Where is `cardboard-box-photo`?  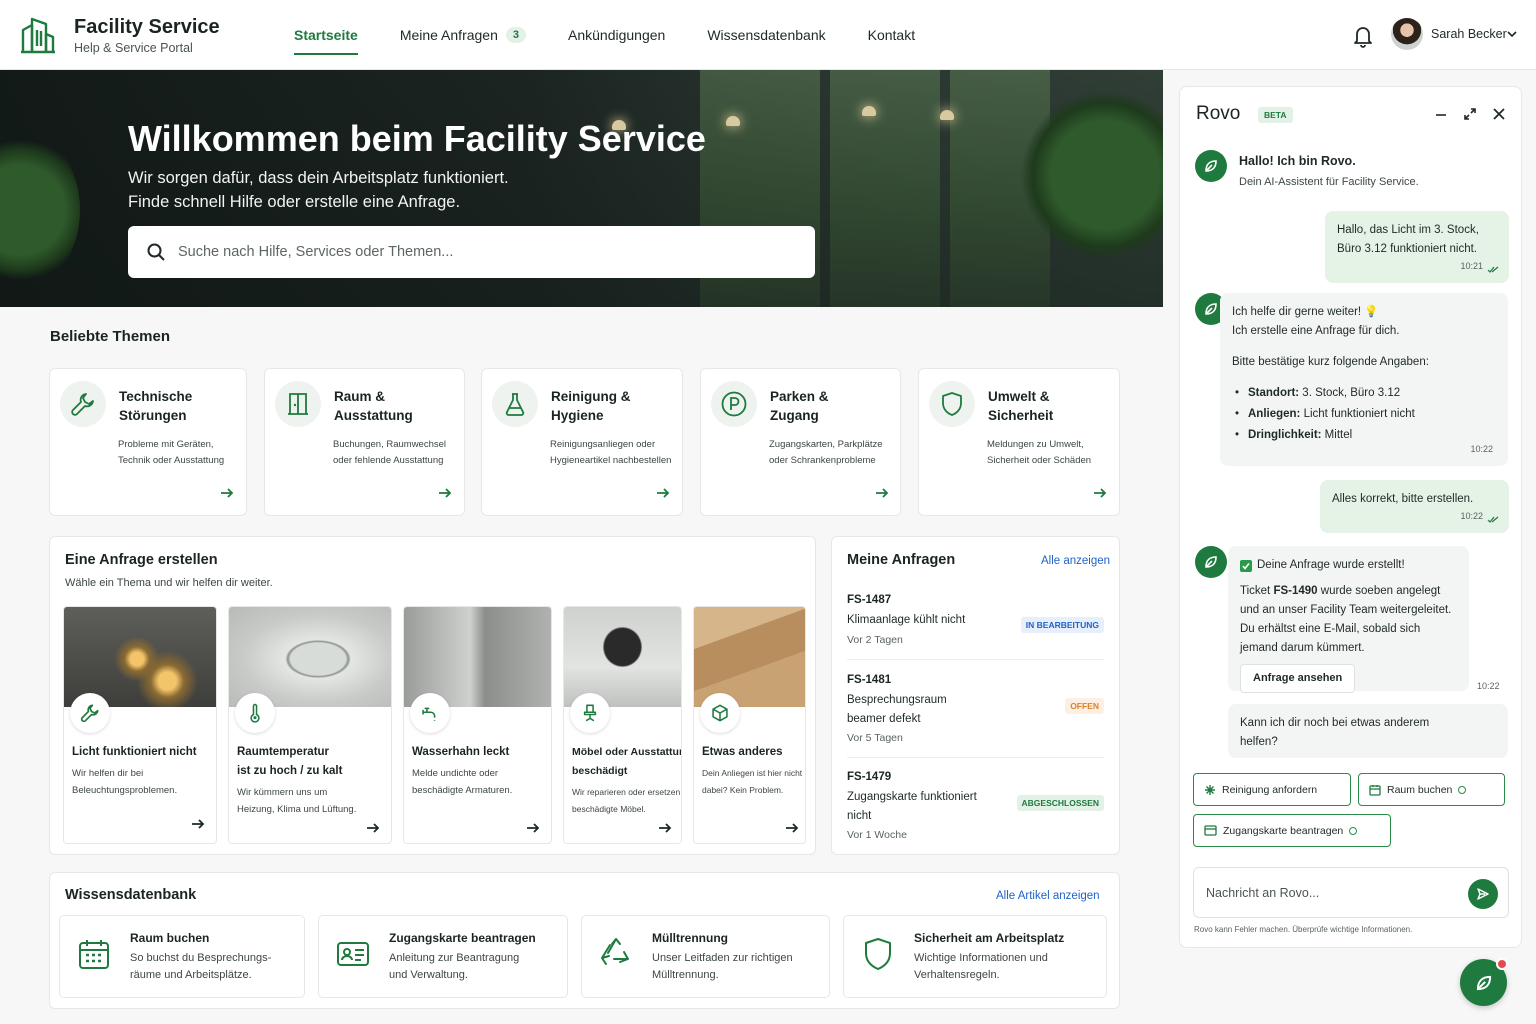 cardboard-box-photo is located at coordinates (749, 657).